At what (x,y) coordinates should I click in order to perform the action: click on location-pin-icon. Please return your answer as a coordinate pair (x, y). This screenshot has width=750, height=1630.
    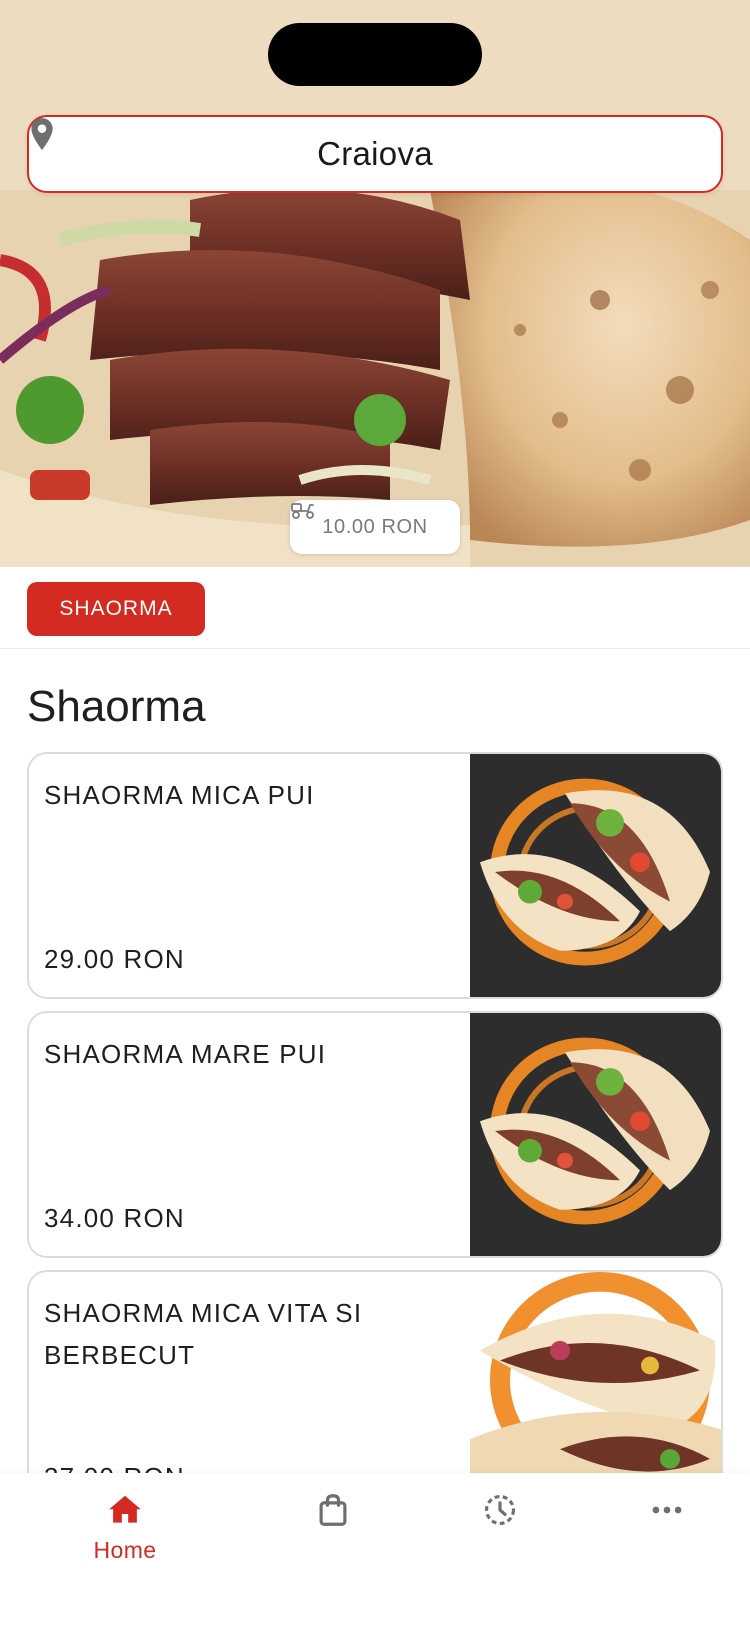
    Looking at the image, I should click on (42, 134).